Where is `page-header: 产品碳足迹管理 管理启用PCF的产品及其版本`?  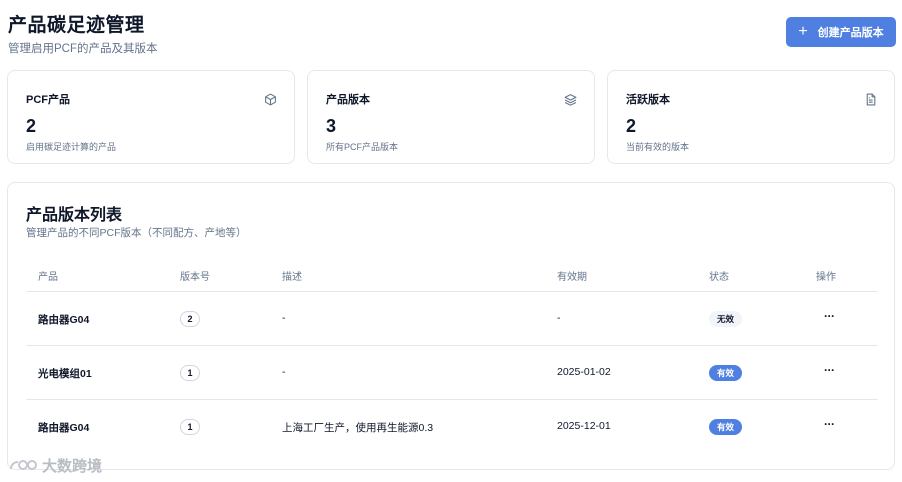 page-header: 产品碳足迹管理 管理启用PCF的产品及其版本 is located at coordinates (83, 33).